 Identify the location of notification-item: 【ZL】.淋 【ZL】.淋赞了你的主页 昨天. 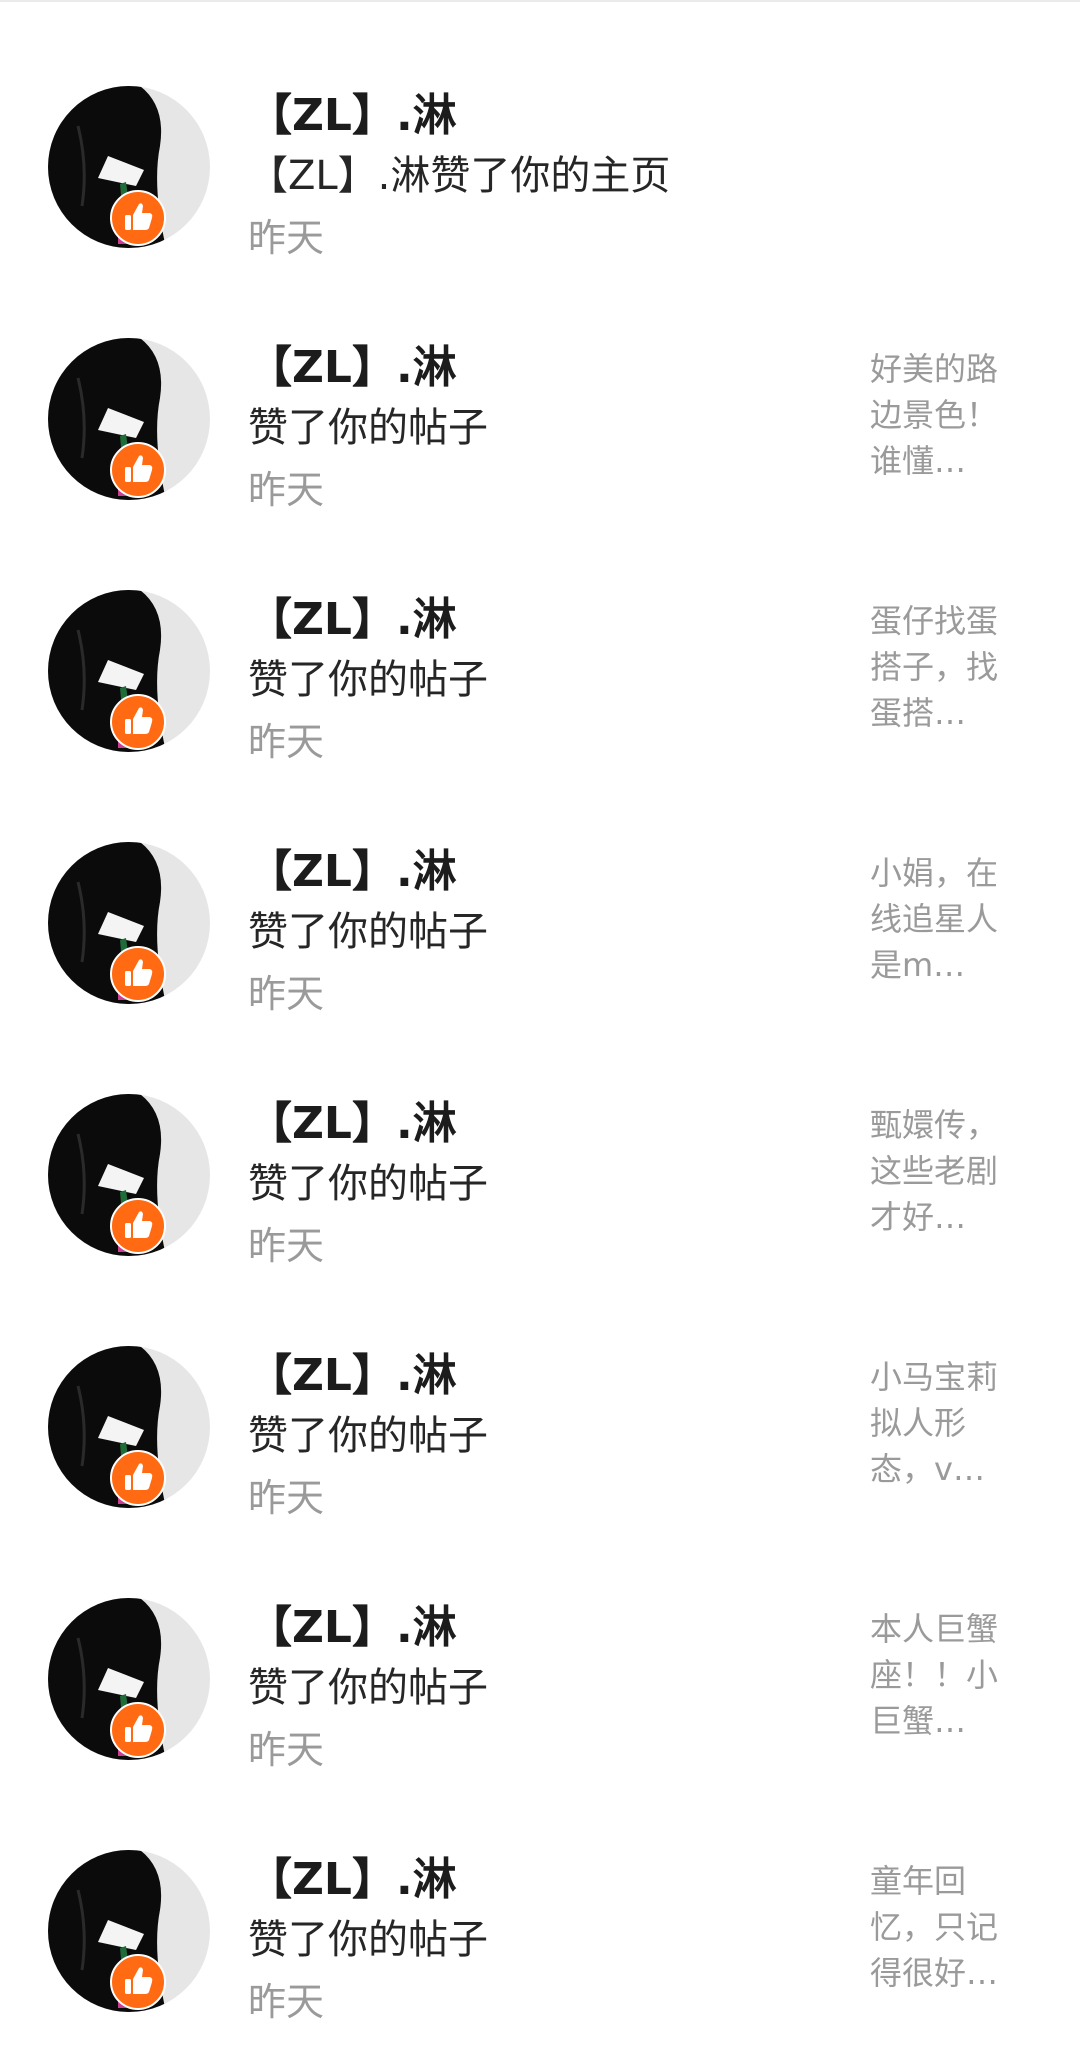
(540, 212).